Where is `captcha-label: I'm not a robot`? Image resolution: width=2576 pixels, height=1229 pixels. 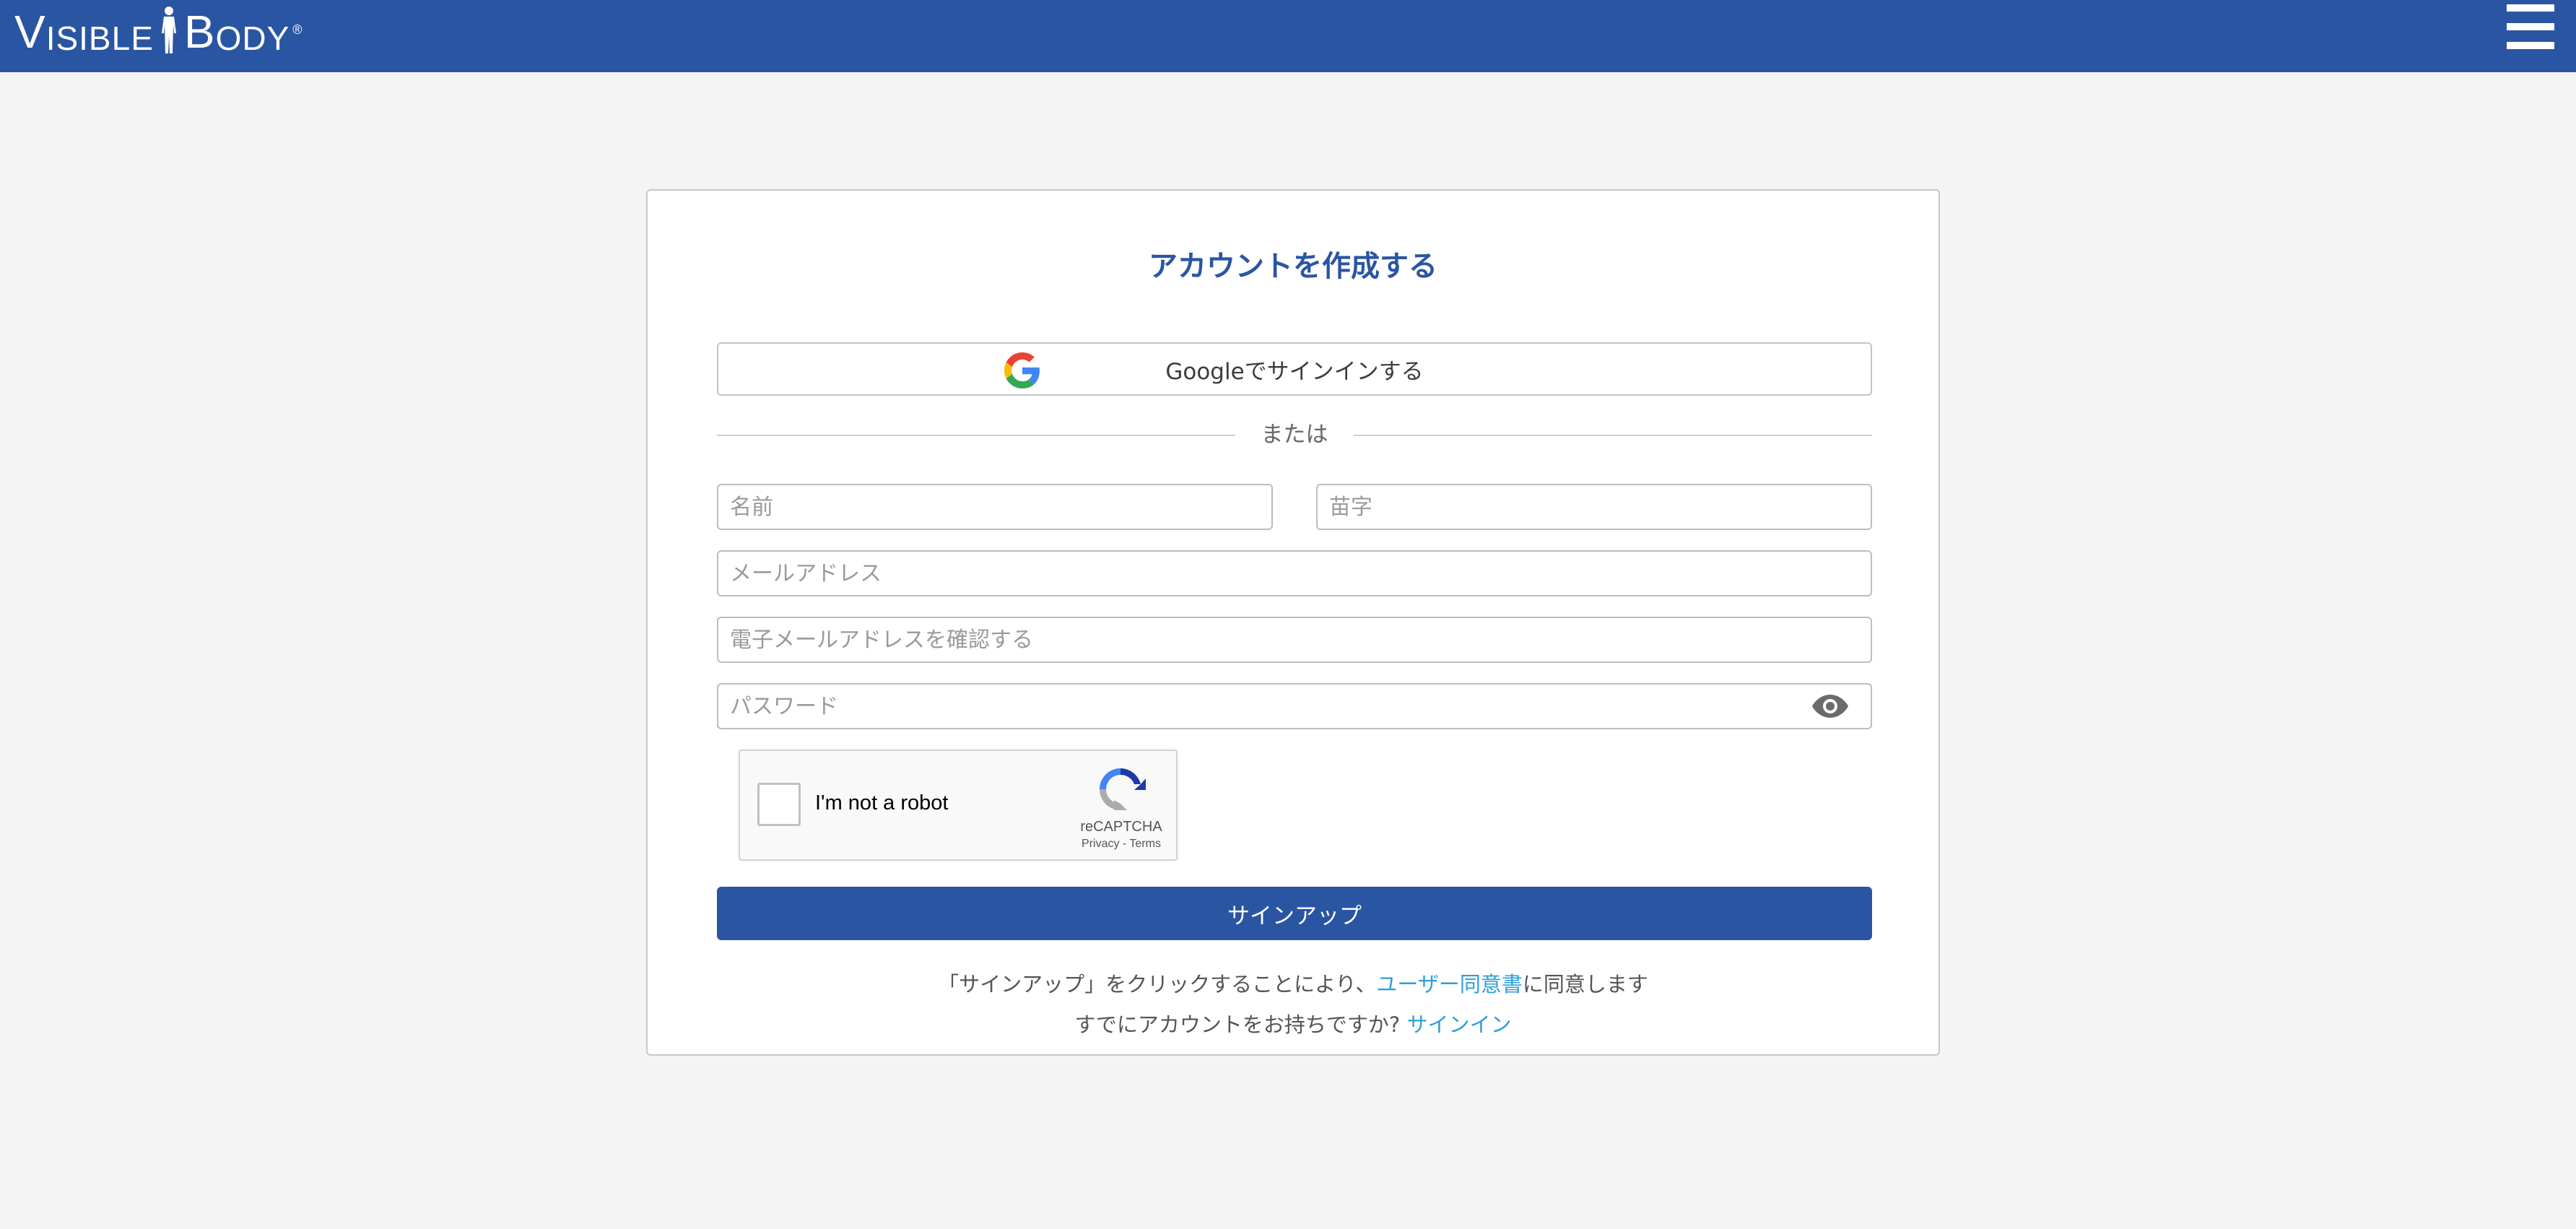
captcha-label: I'm not a robot is located at coordinates (882, 803).